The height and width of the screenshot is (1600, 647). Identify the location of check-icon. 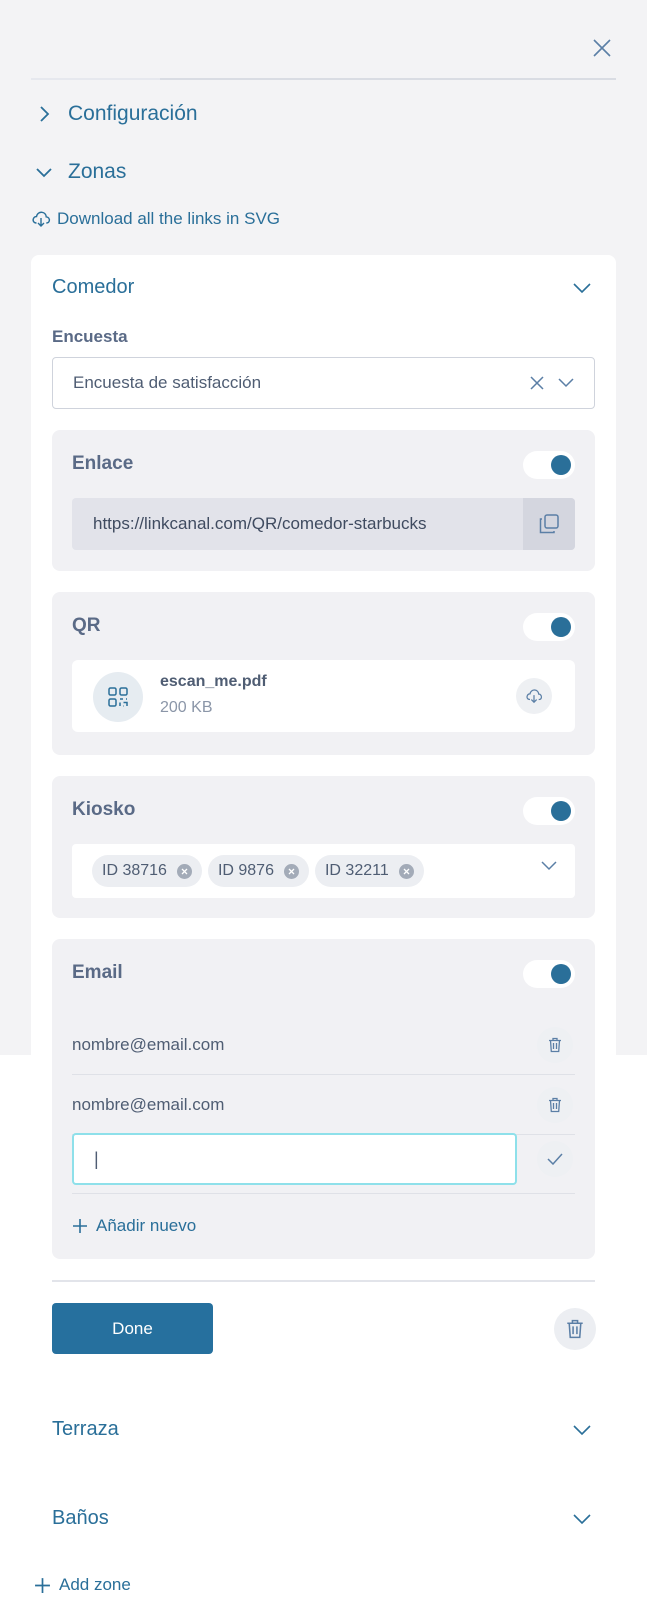
(555, 1159).